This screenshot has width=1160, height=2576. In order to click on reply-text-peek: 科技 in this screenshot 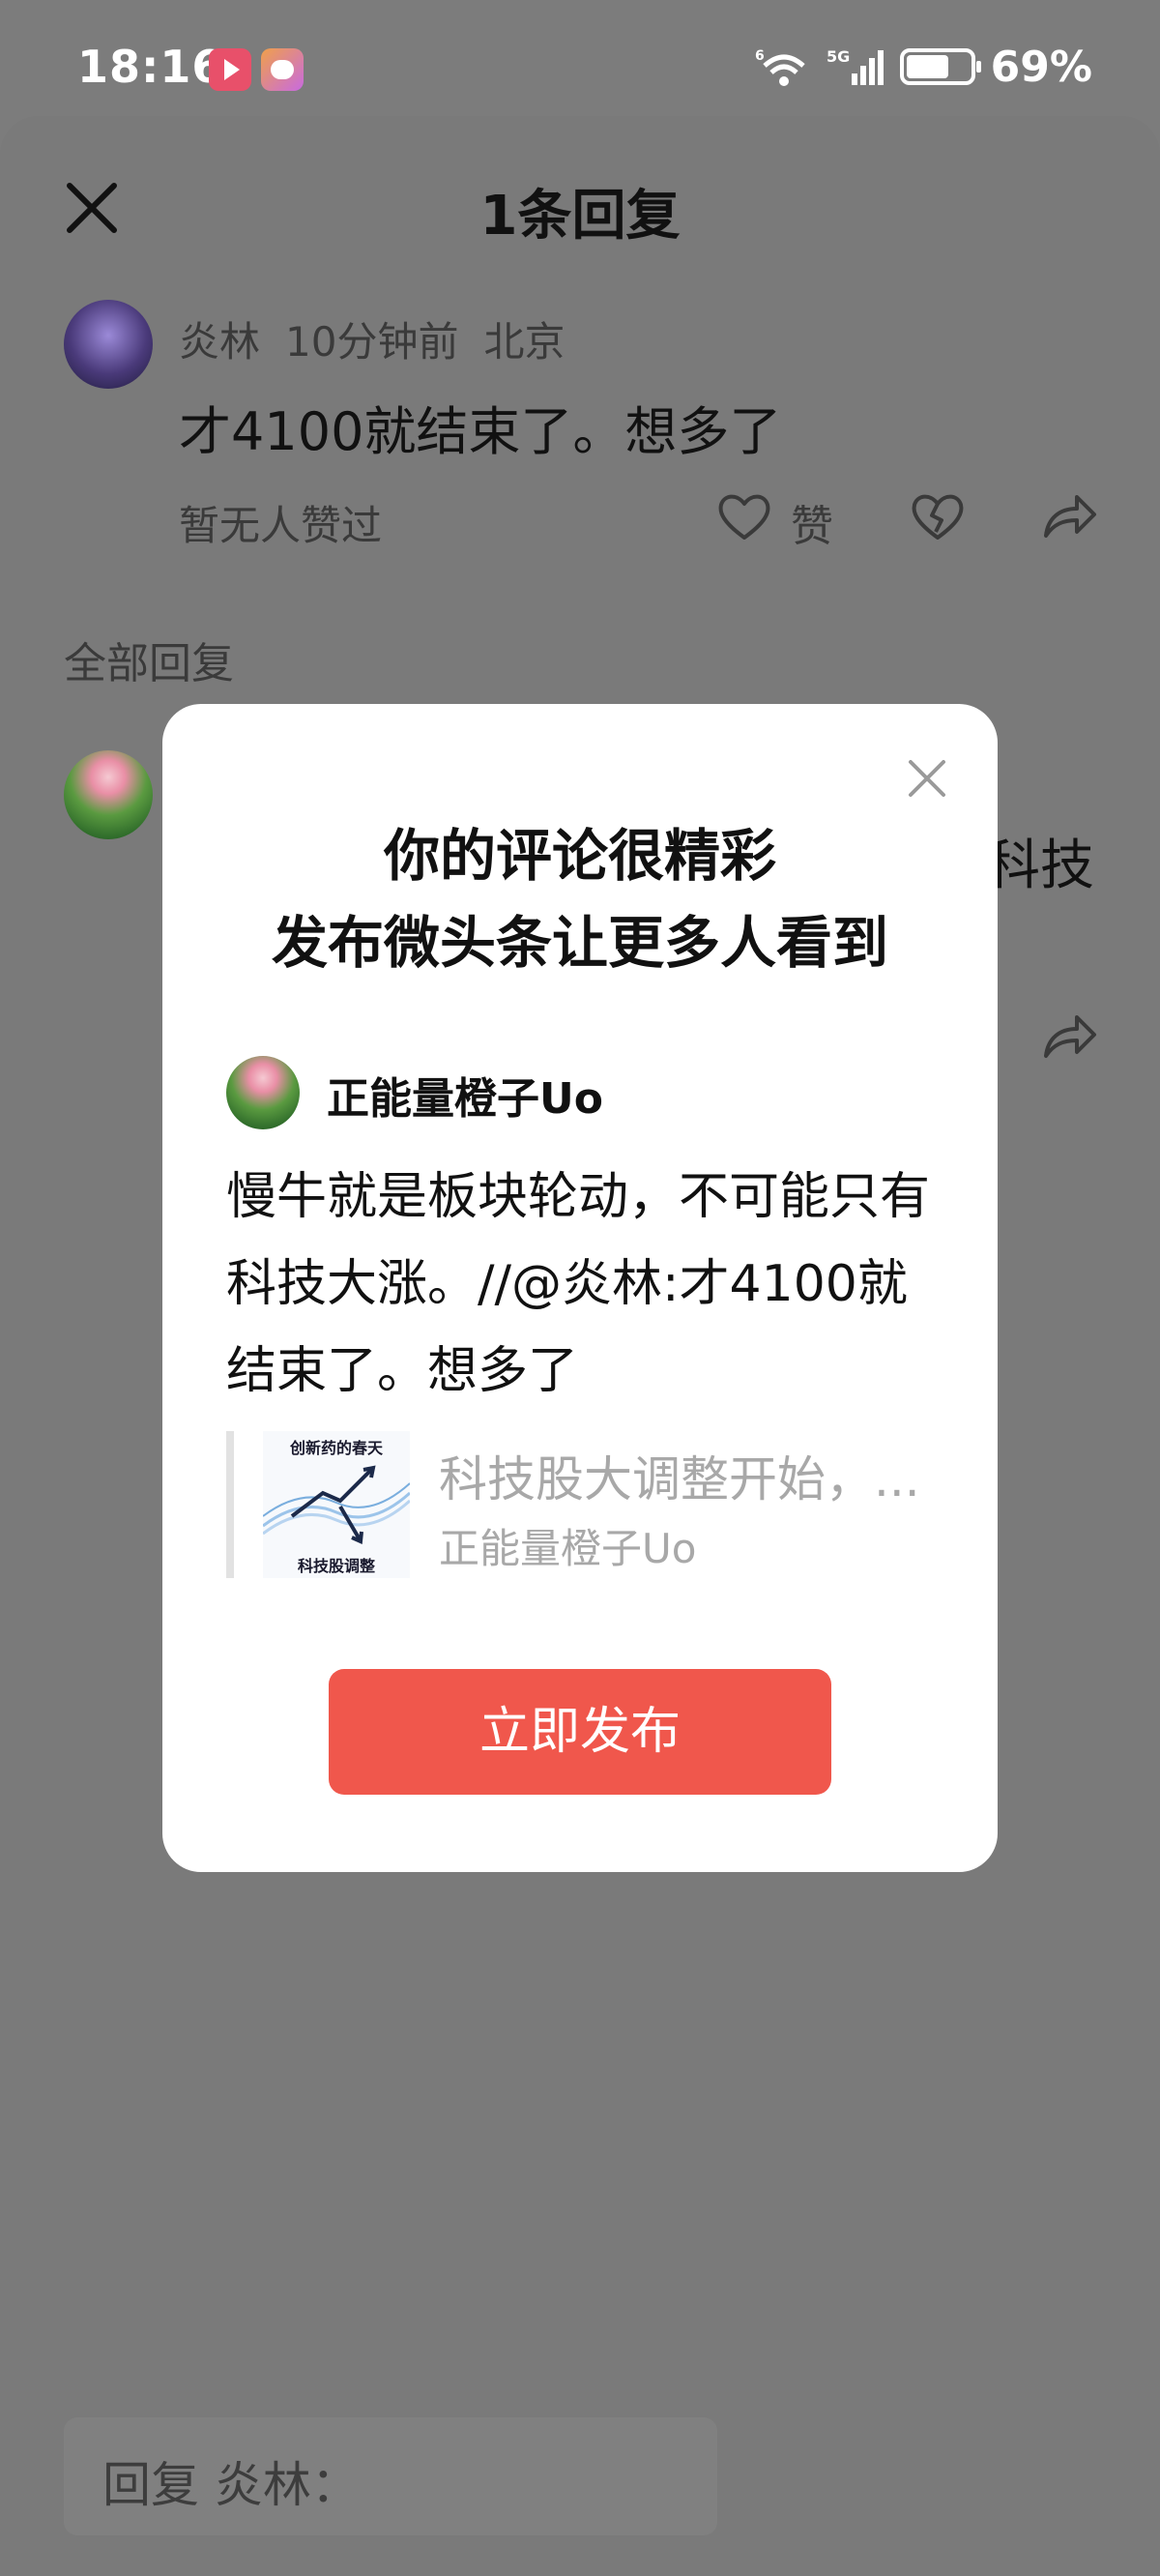, I will do `click(1040, 865)`.